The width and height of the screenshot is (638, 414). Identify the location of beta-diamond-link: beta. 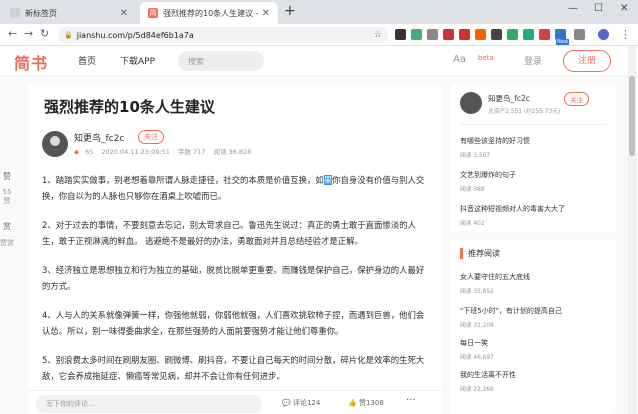
(486, 58).